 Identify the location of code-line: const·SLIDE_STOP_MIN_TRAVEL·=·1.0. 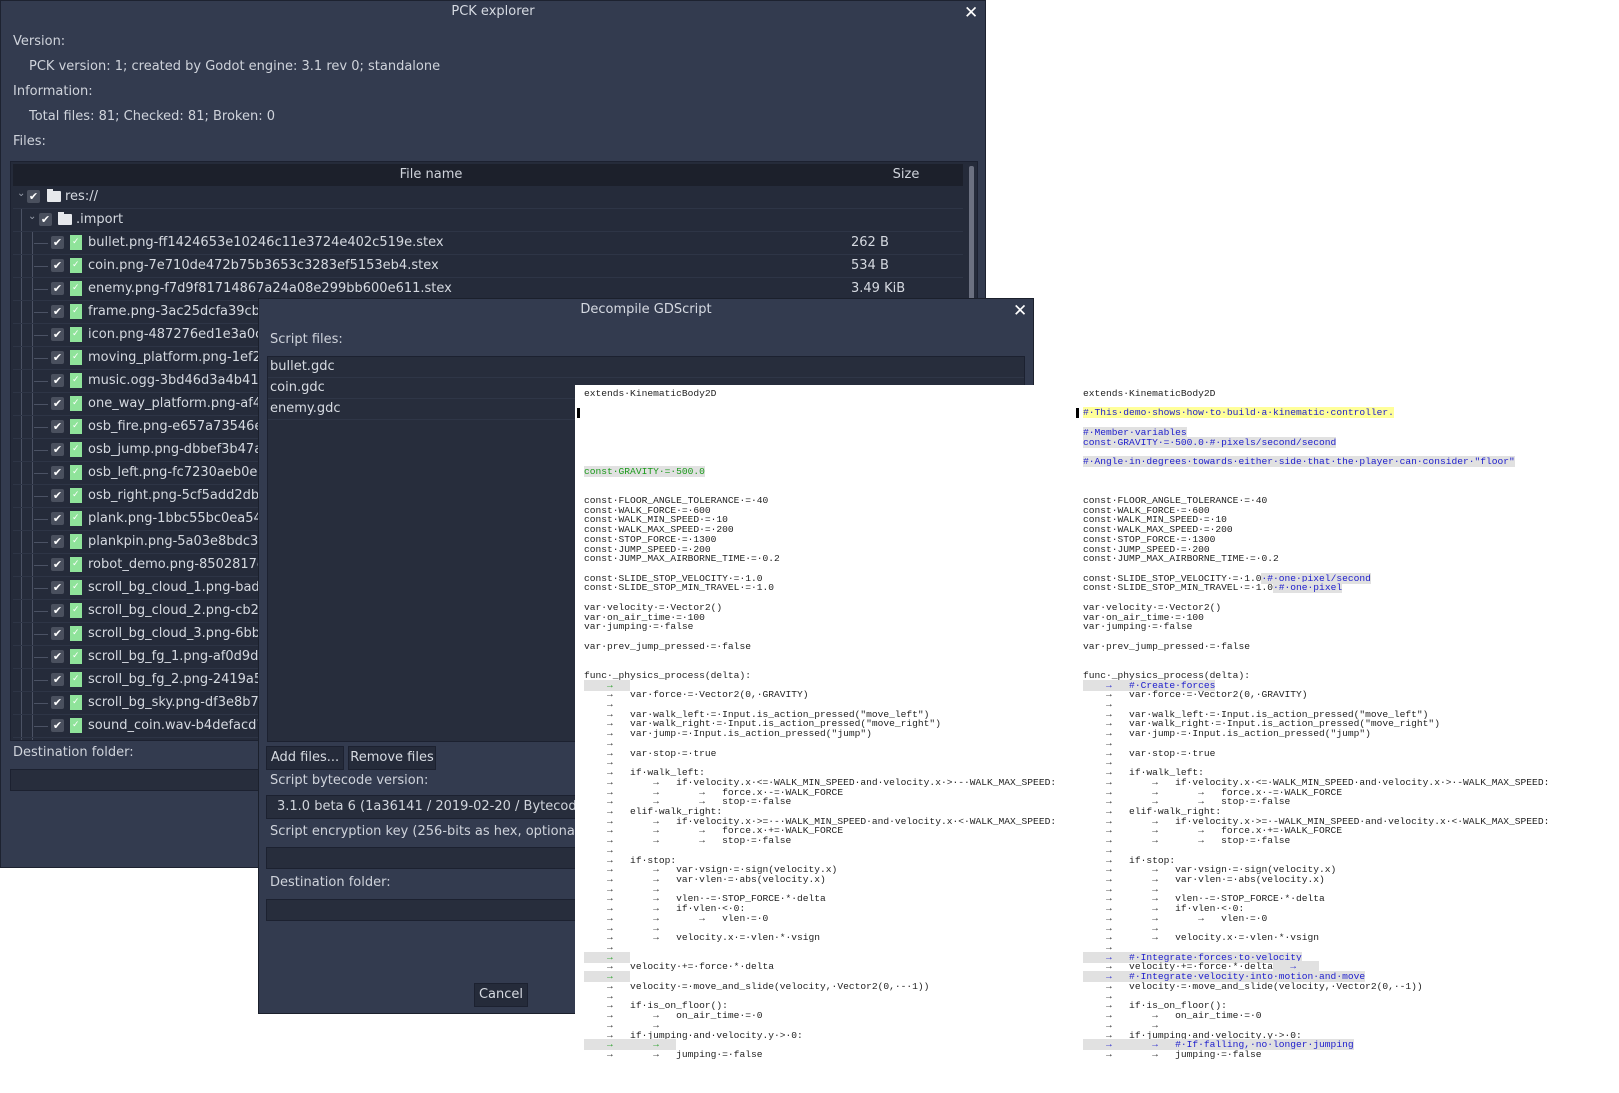
(679, 588).